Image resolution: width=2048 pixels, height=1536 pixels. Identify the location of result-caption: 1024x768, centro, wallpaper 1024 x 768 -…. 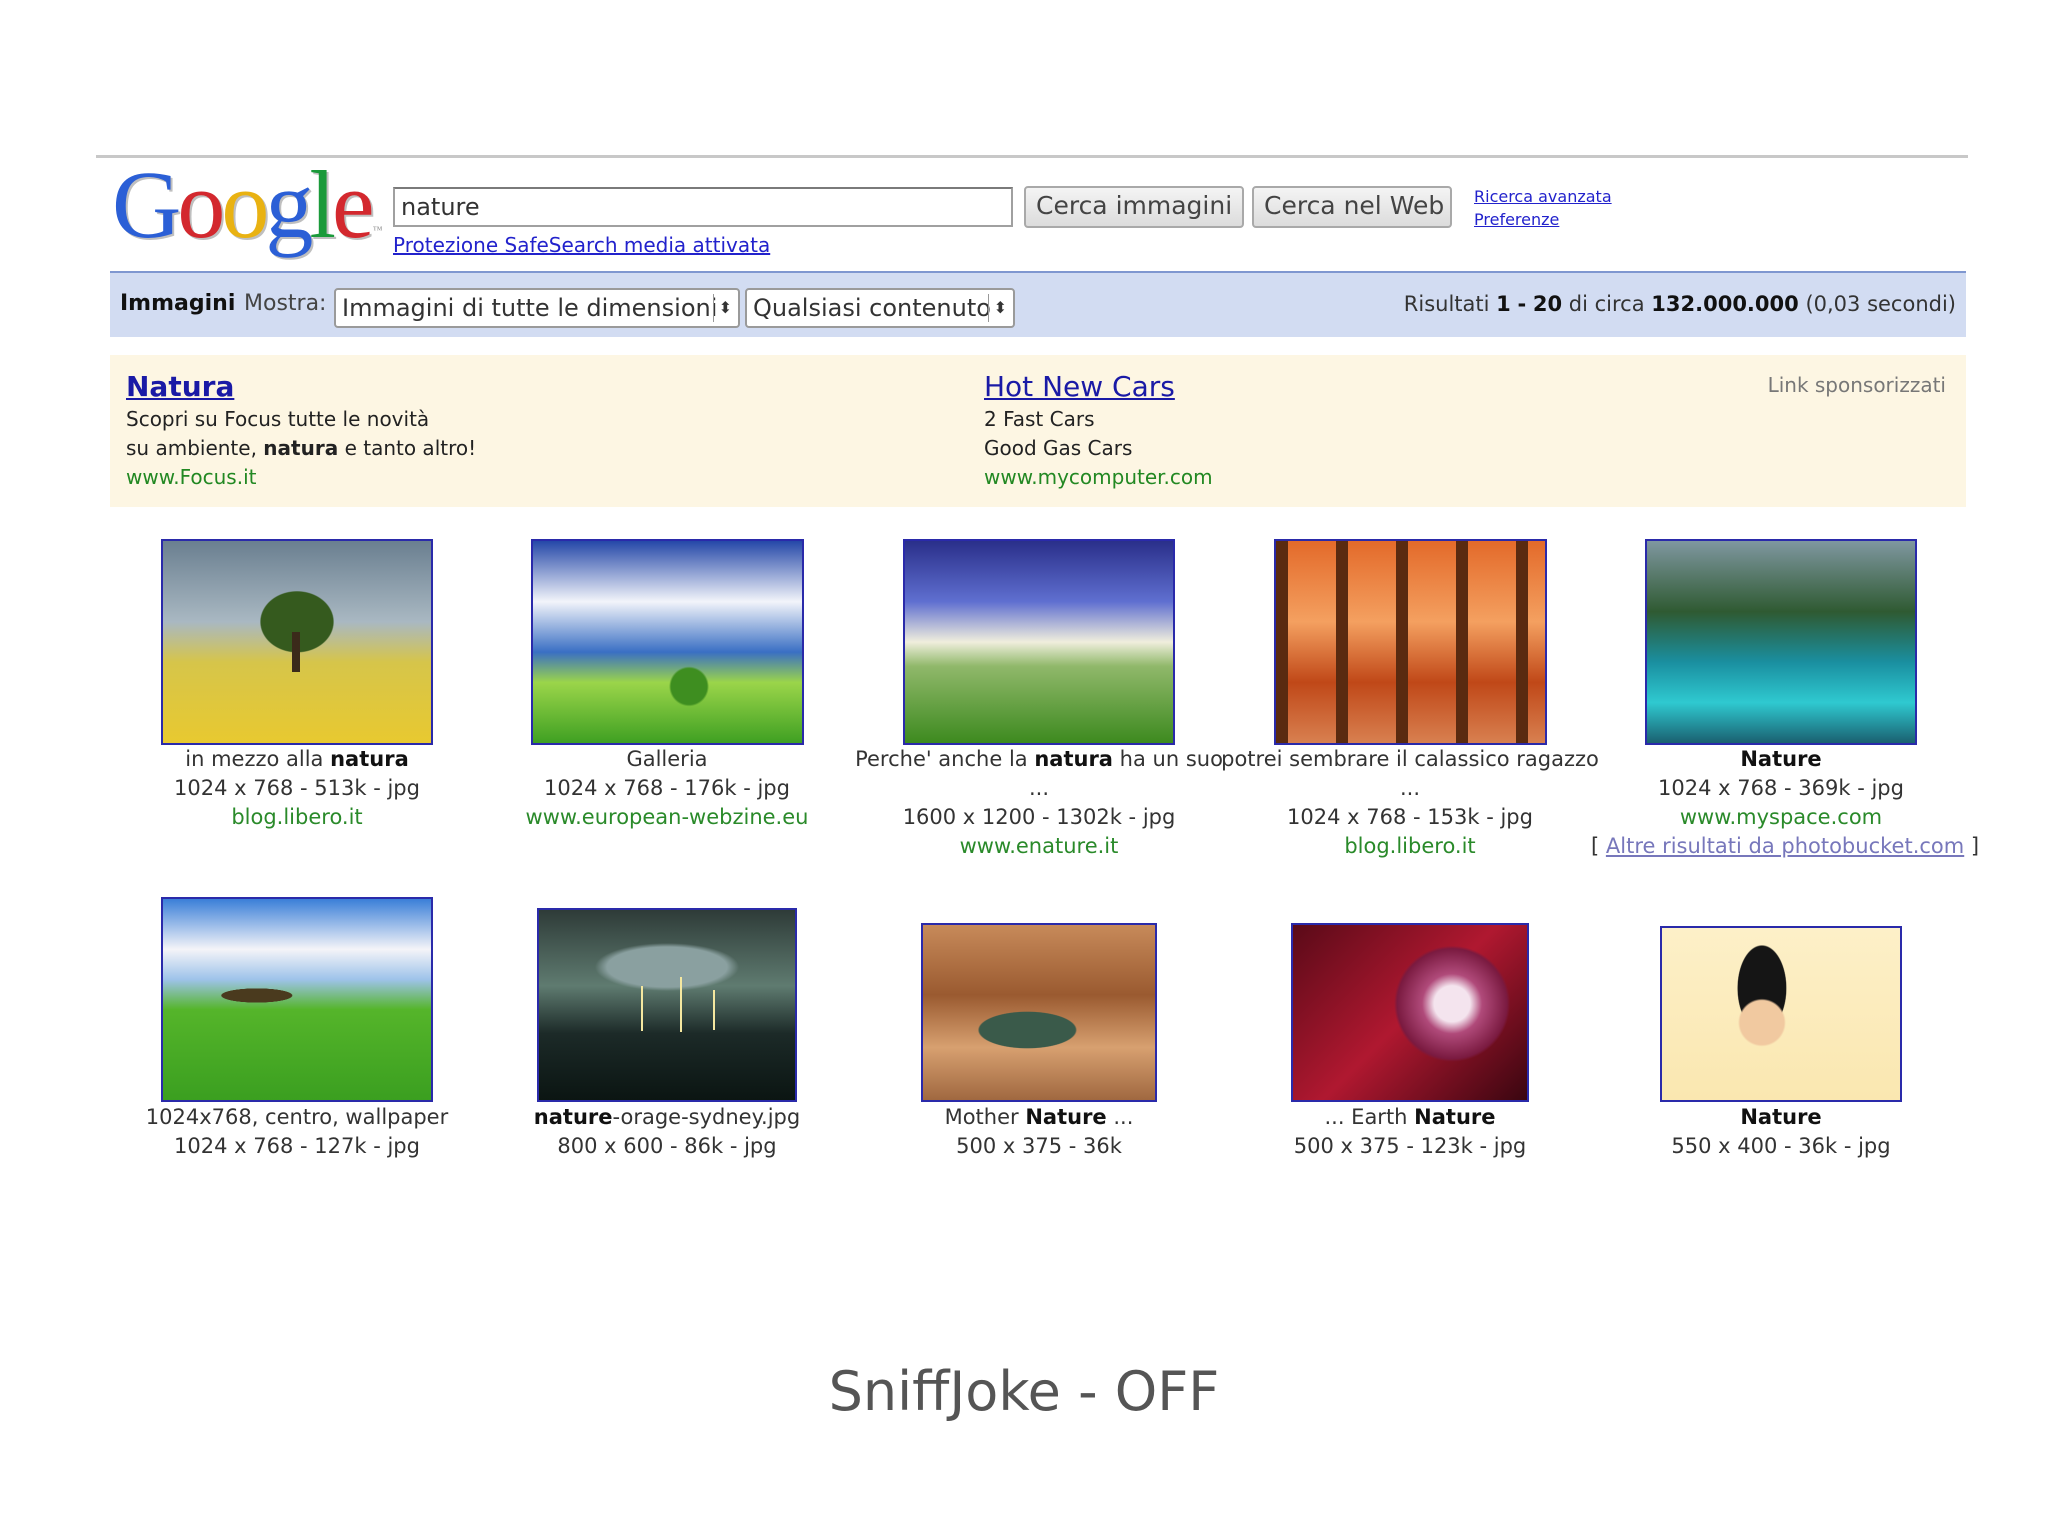
(297, 1132).